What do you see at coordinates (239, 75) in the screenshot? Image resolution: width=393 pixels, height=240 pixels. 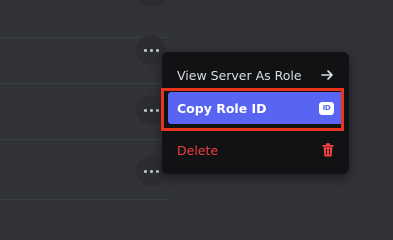 I see `view-server-as-role-label: View Server As Role` at bounding box center [239, 75].